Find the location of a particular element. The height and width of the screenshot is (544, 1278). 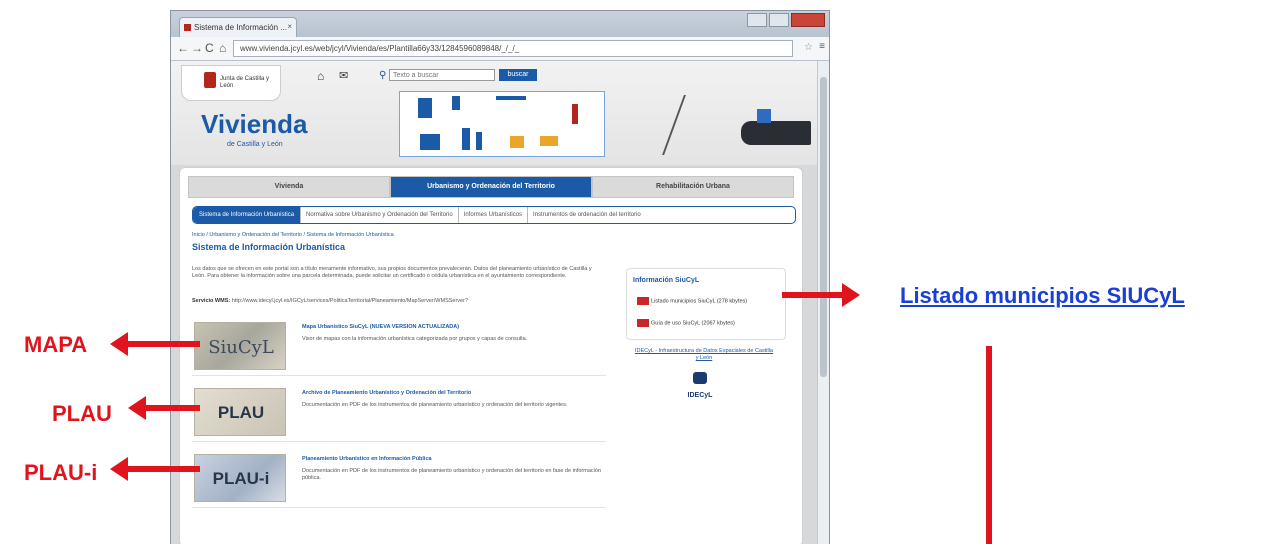

idecyl-mark-icon is located at coordinates (700, 378).